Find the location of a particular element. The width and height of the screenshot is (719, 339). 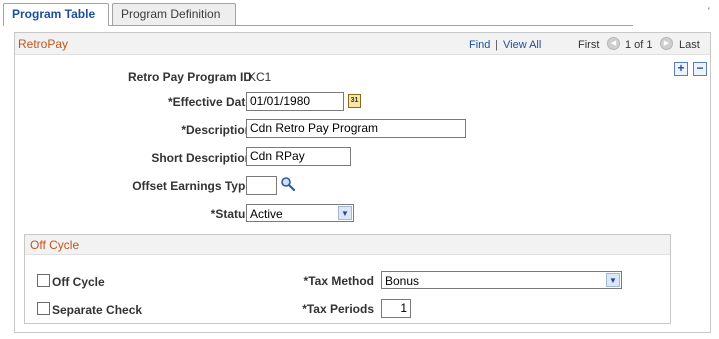

tax-periods-field: 1 is located at coordinates (396, 308).